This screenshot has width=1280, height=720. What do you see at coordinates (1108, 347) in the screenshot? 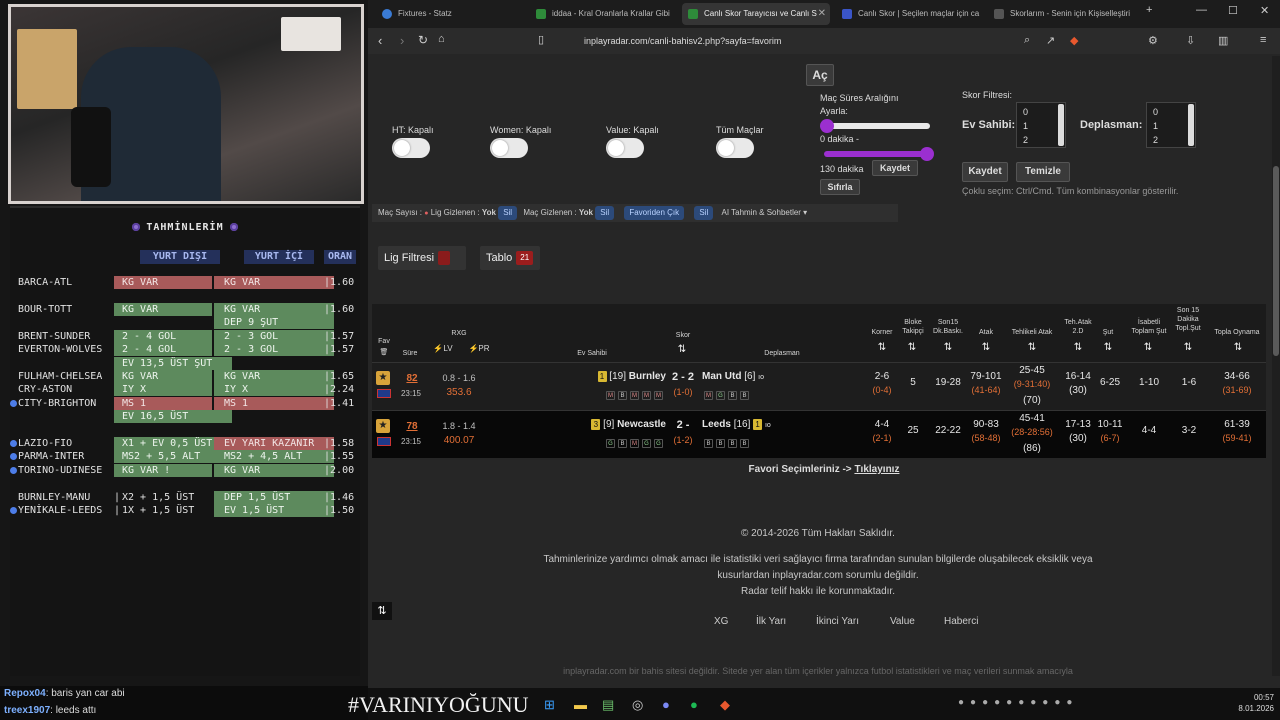
I see `sort-sut-icon: ⇅` at bounding box center [1108, 347].